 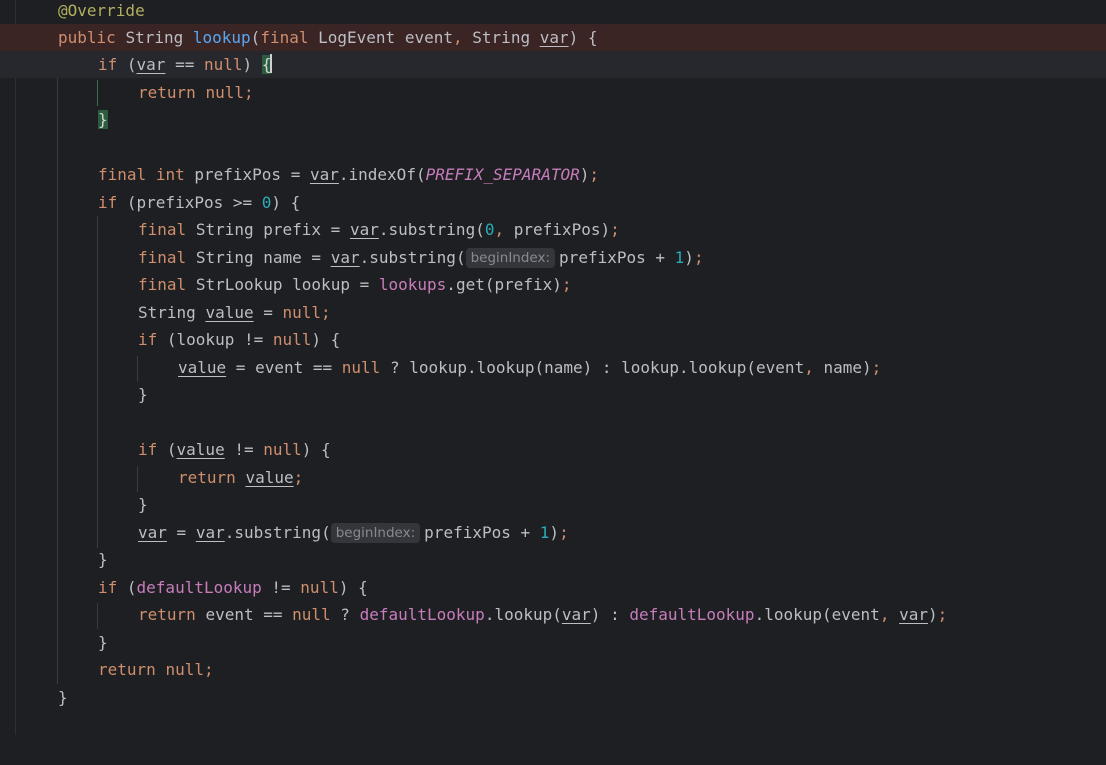 I want to click on method-name: lookup, so click(x=221, y=37).